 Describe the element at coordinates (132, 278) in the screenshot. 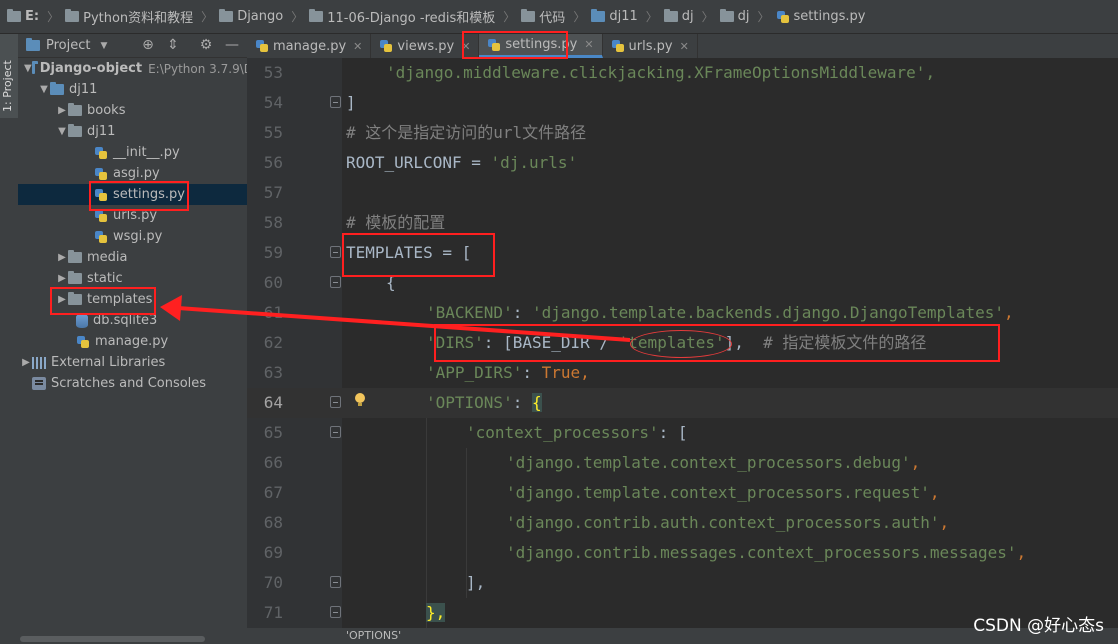

I see `tree-item-static: ▶ static` at that location.